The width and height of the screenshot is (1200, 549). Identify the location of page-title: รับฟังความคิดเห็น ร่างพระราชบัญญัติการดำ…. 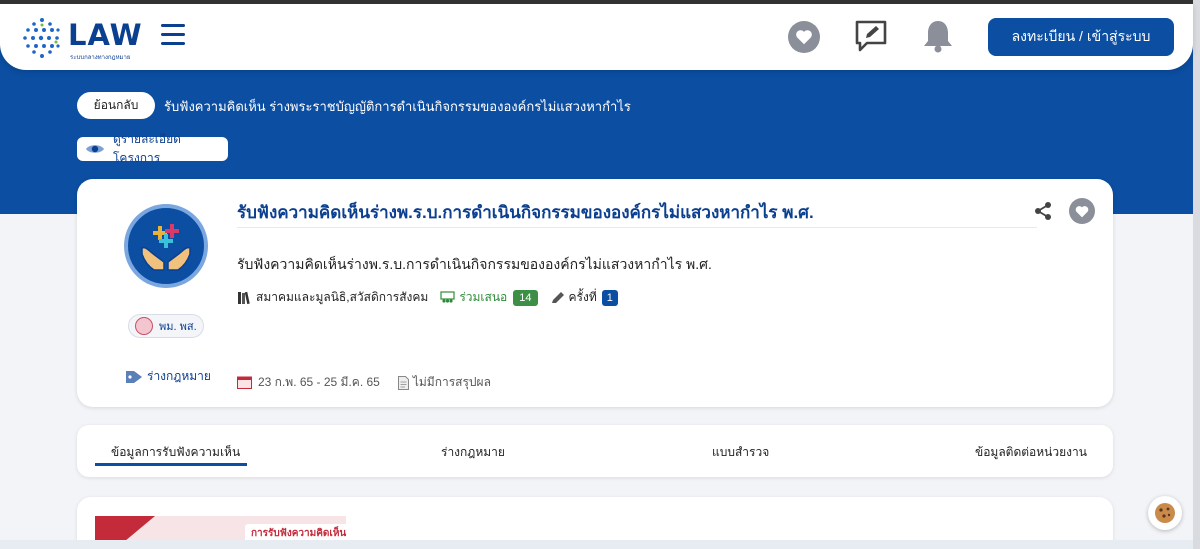
(397, 106).